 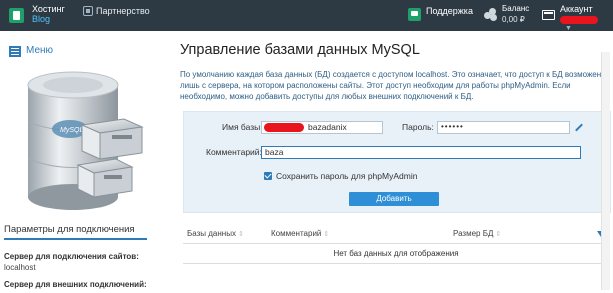 What do you see at coordinates (300, 50) in the screenshot?
I see `page-title: Управление базами данных MySQL` at bounding box center [300, 50].